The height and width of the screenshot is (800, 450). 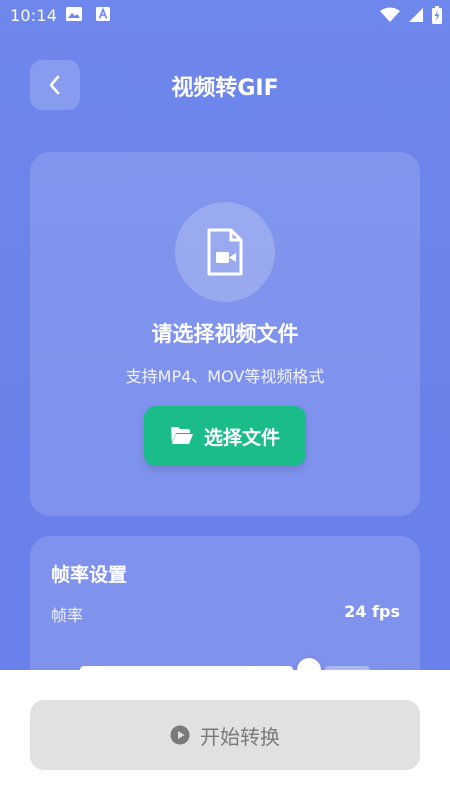 I want to click on font-a-icon, so click(x=103, y=14).